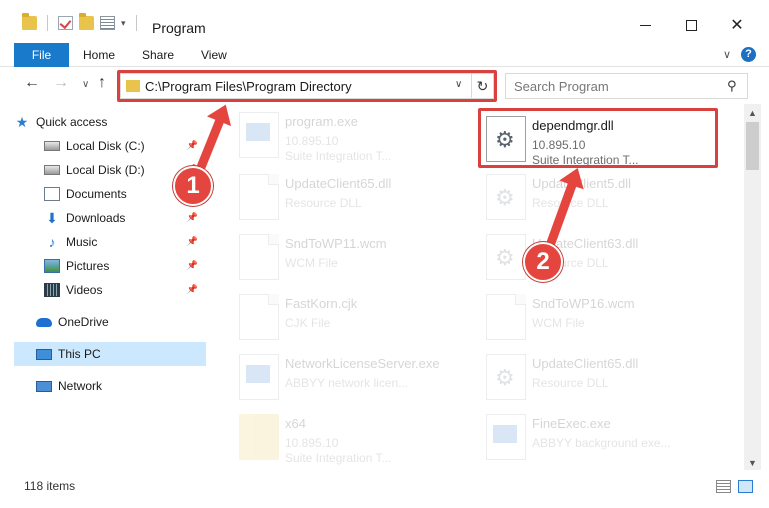 This screenshot has height=508, width=769. I want to click on help-icon: ?, so click(748, 54).